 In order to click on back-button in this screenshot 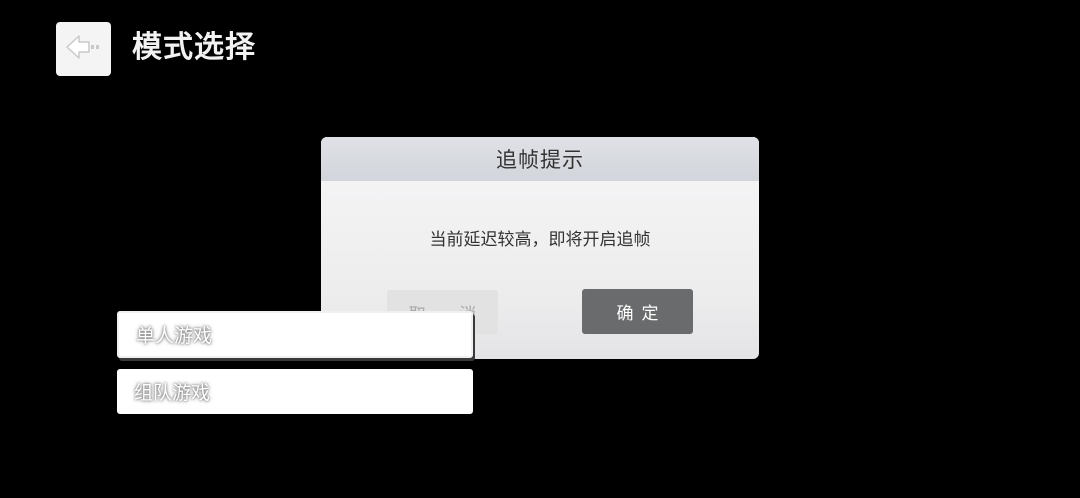, I will do `click(83, 49)`.